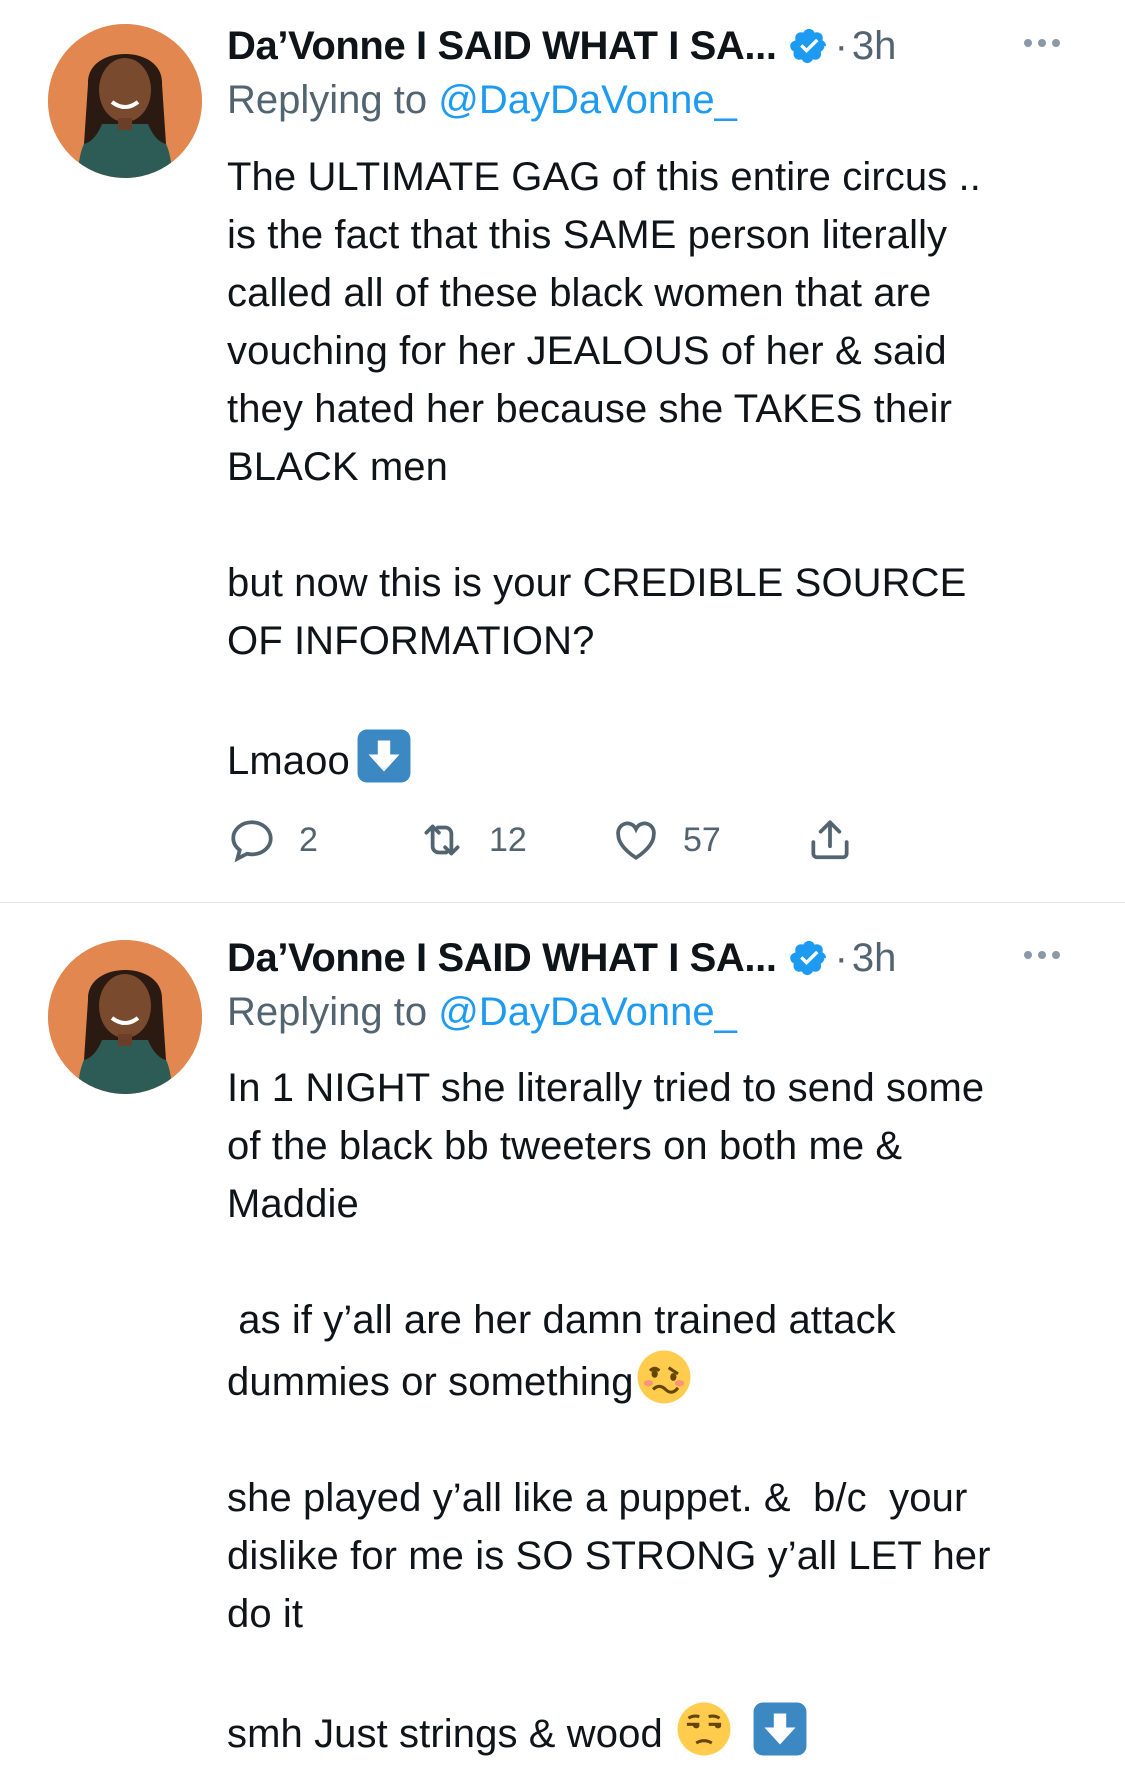  I want to click on tweet-actions: 2 12 57, so click(587, 840).